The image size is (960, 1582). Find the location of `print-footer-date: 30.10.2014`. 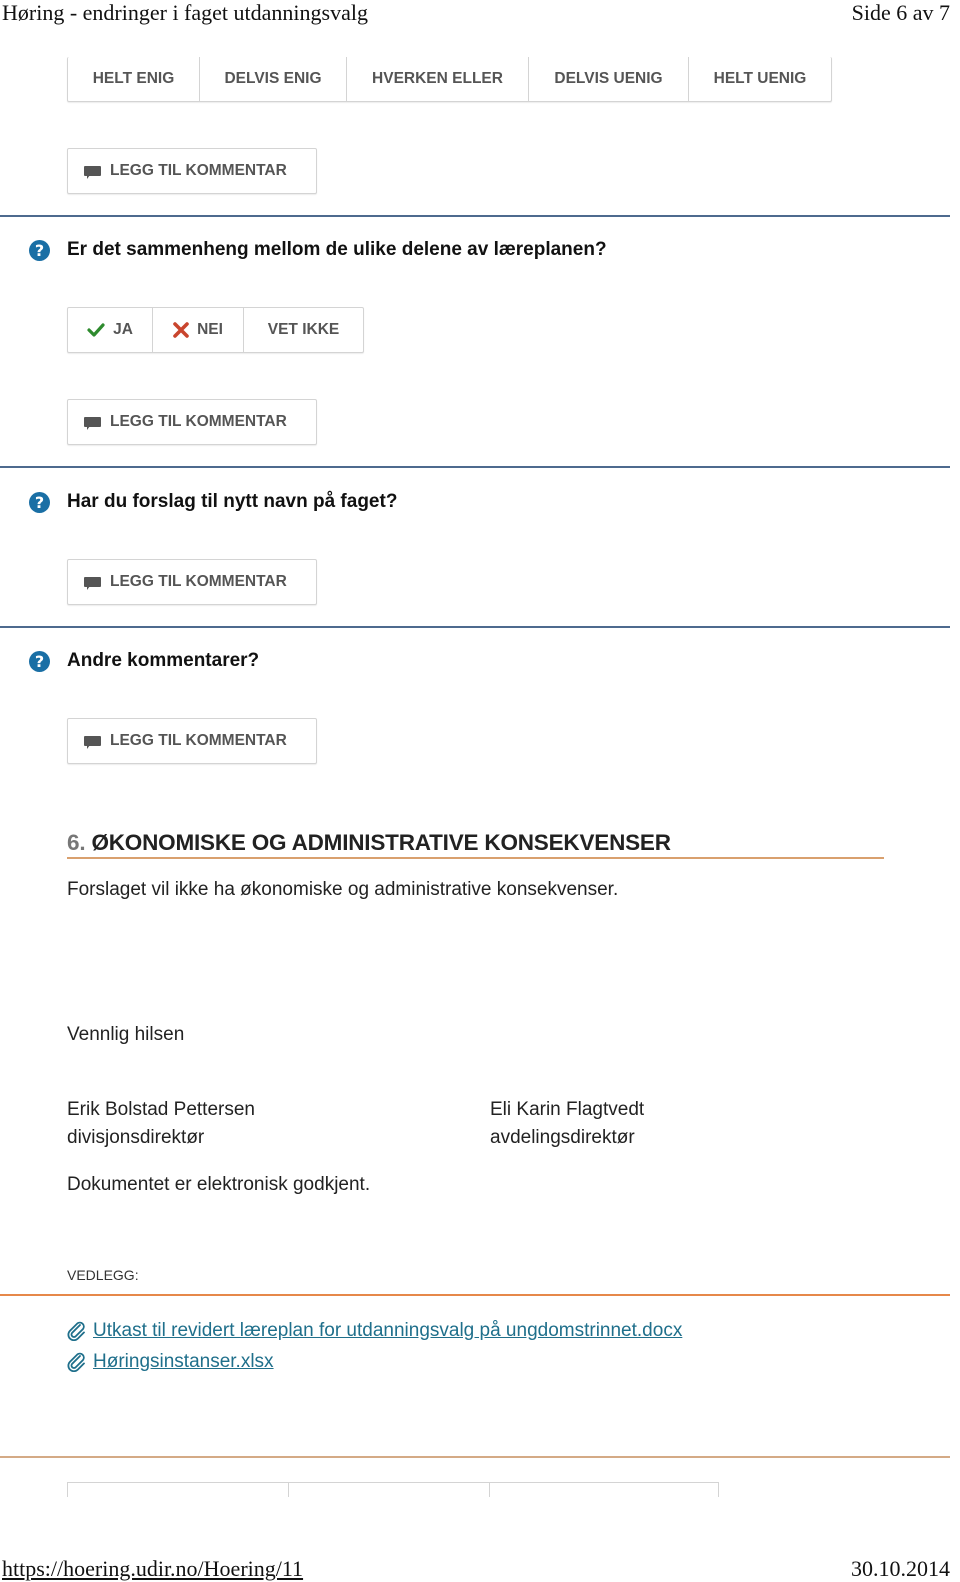

print-footer-date: 30.10.2014 is located at coordinates (900, 1568).